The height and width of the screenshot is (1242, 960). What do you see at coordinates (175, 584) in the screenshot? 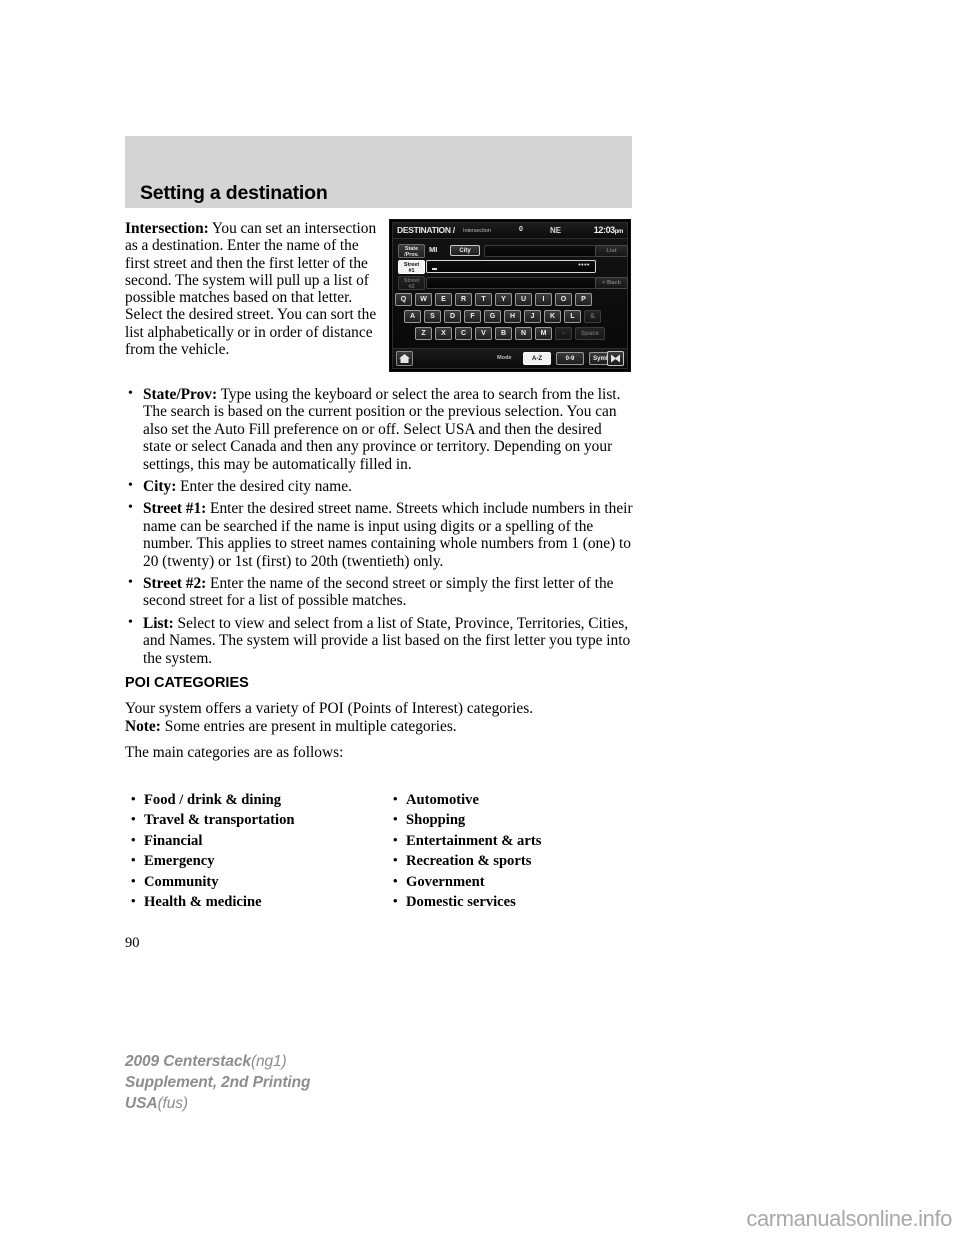
I see `list-item-term: Street #2:` at bounding box center [175, 584].